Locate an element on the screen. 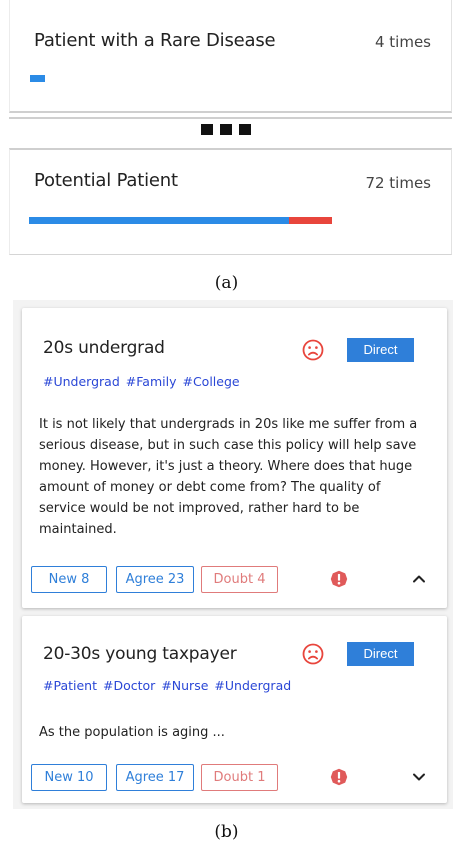 This screenshot has width=453, height=848. group-card-potential-patient: Potential Patient 72 times is located at coordinates (230, 201).